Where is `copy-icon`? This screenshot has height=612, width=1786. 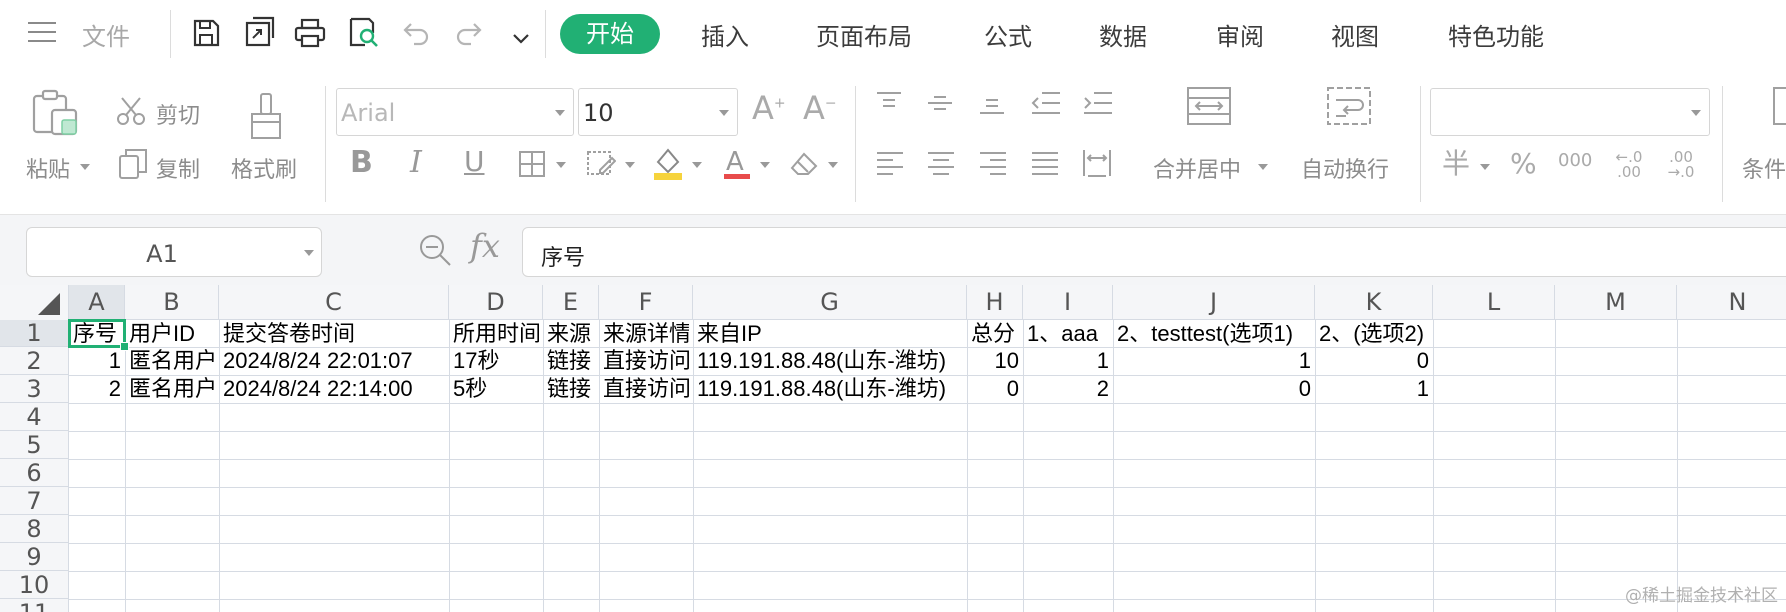 copy-icon is located at coordinates (133, 166).